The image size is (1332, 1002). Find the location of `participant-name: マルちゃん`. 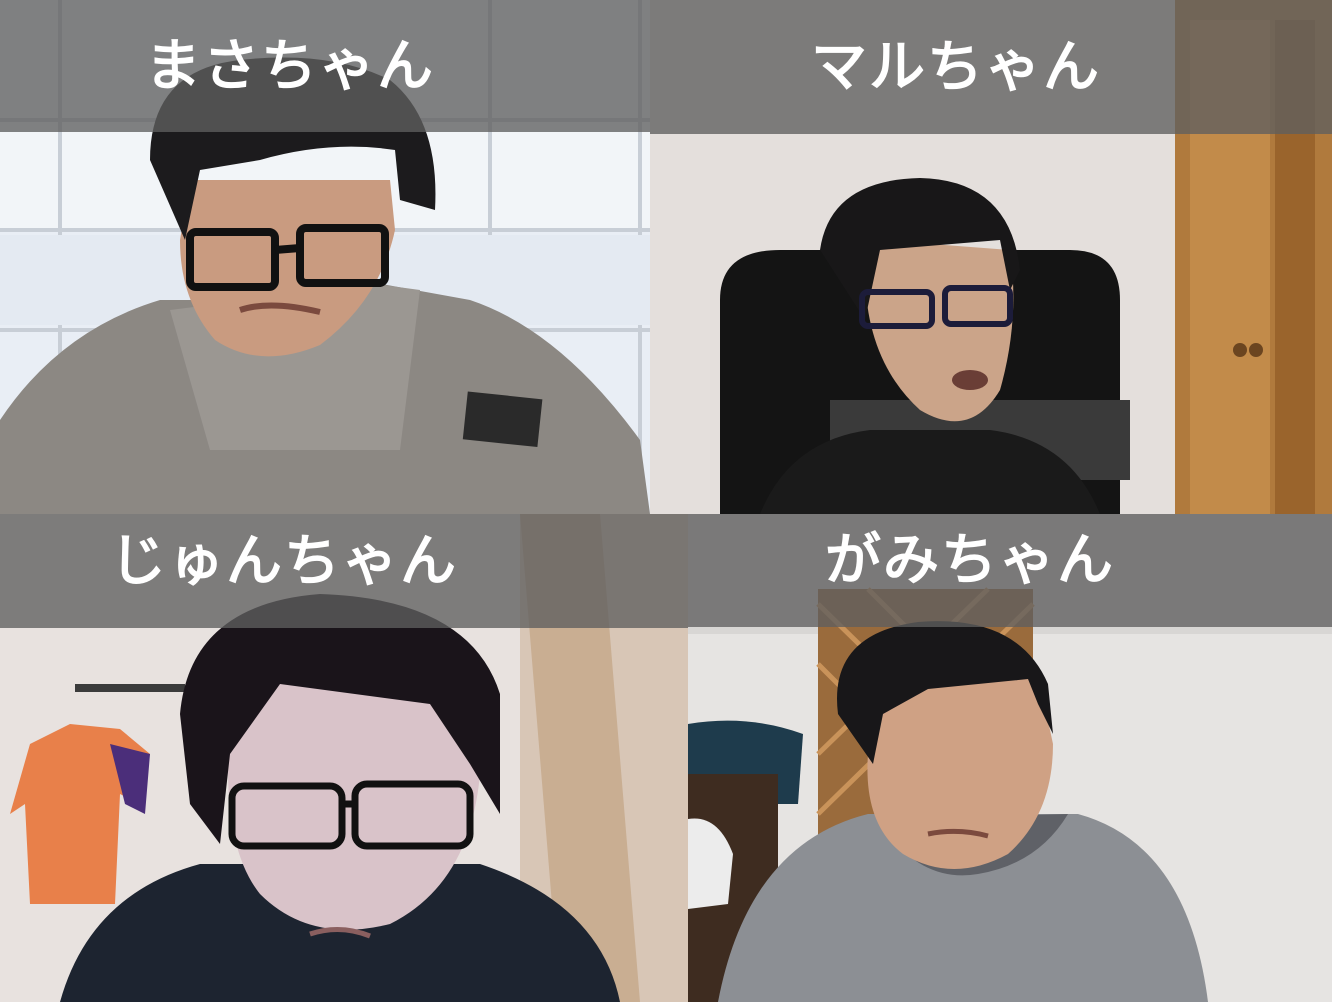

participant-name: マルちゃん is located at coordinates (956, 67).